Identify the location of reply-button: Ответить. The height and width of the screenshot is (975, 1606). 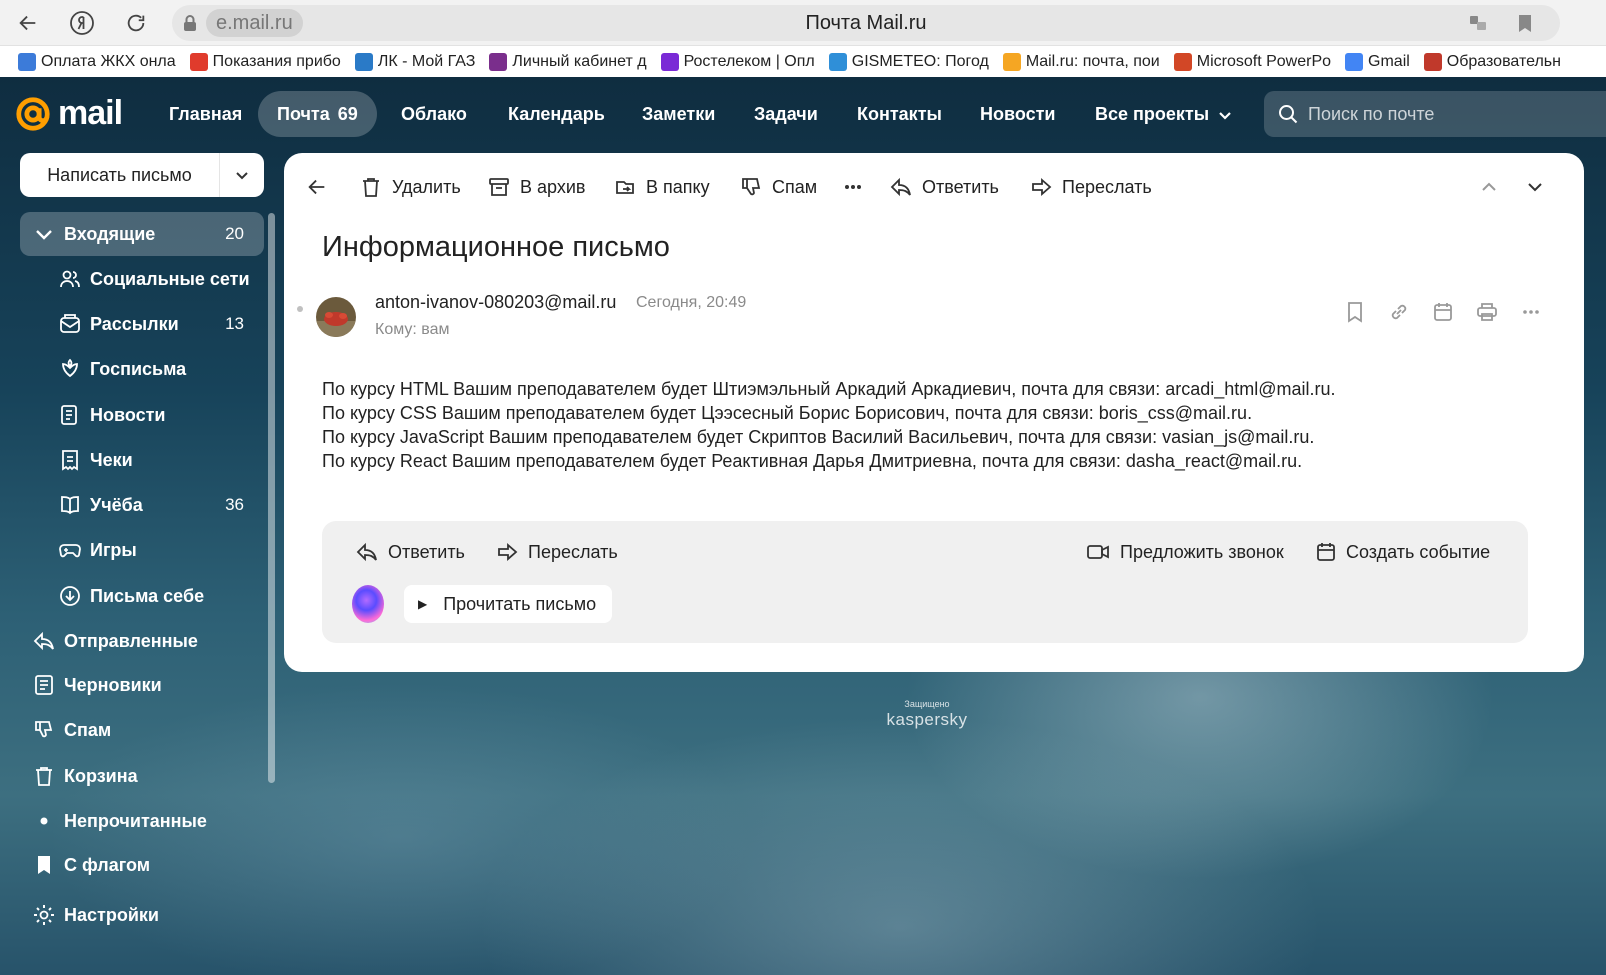
(944, 187).